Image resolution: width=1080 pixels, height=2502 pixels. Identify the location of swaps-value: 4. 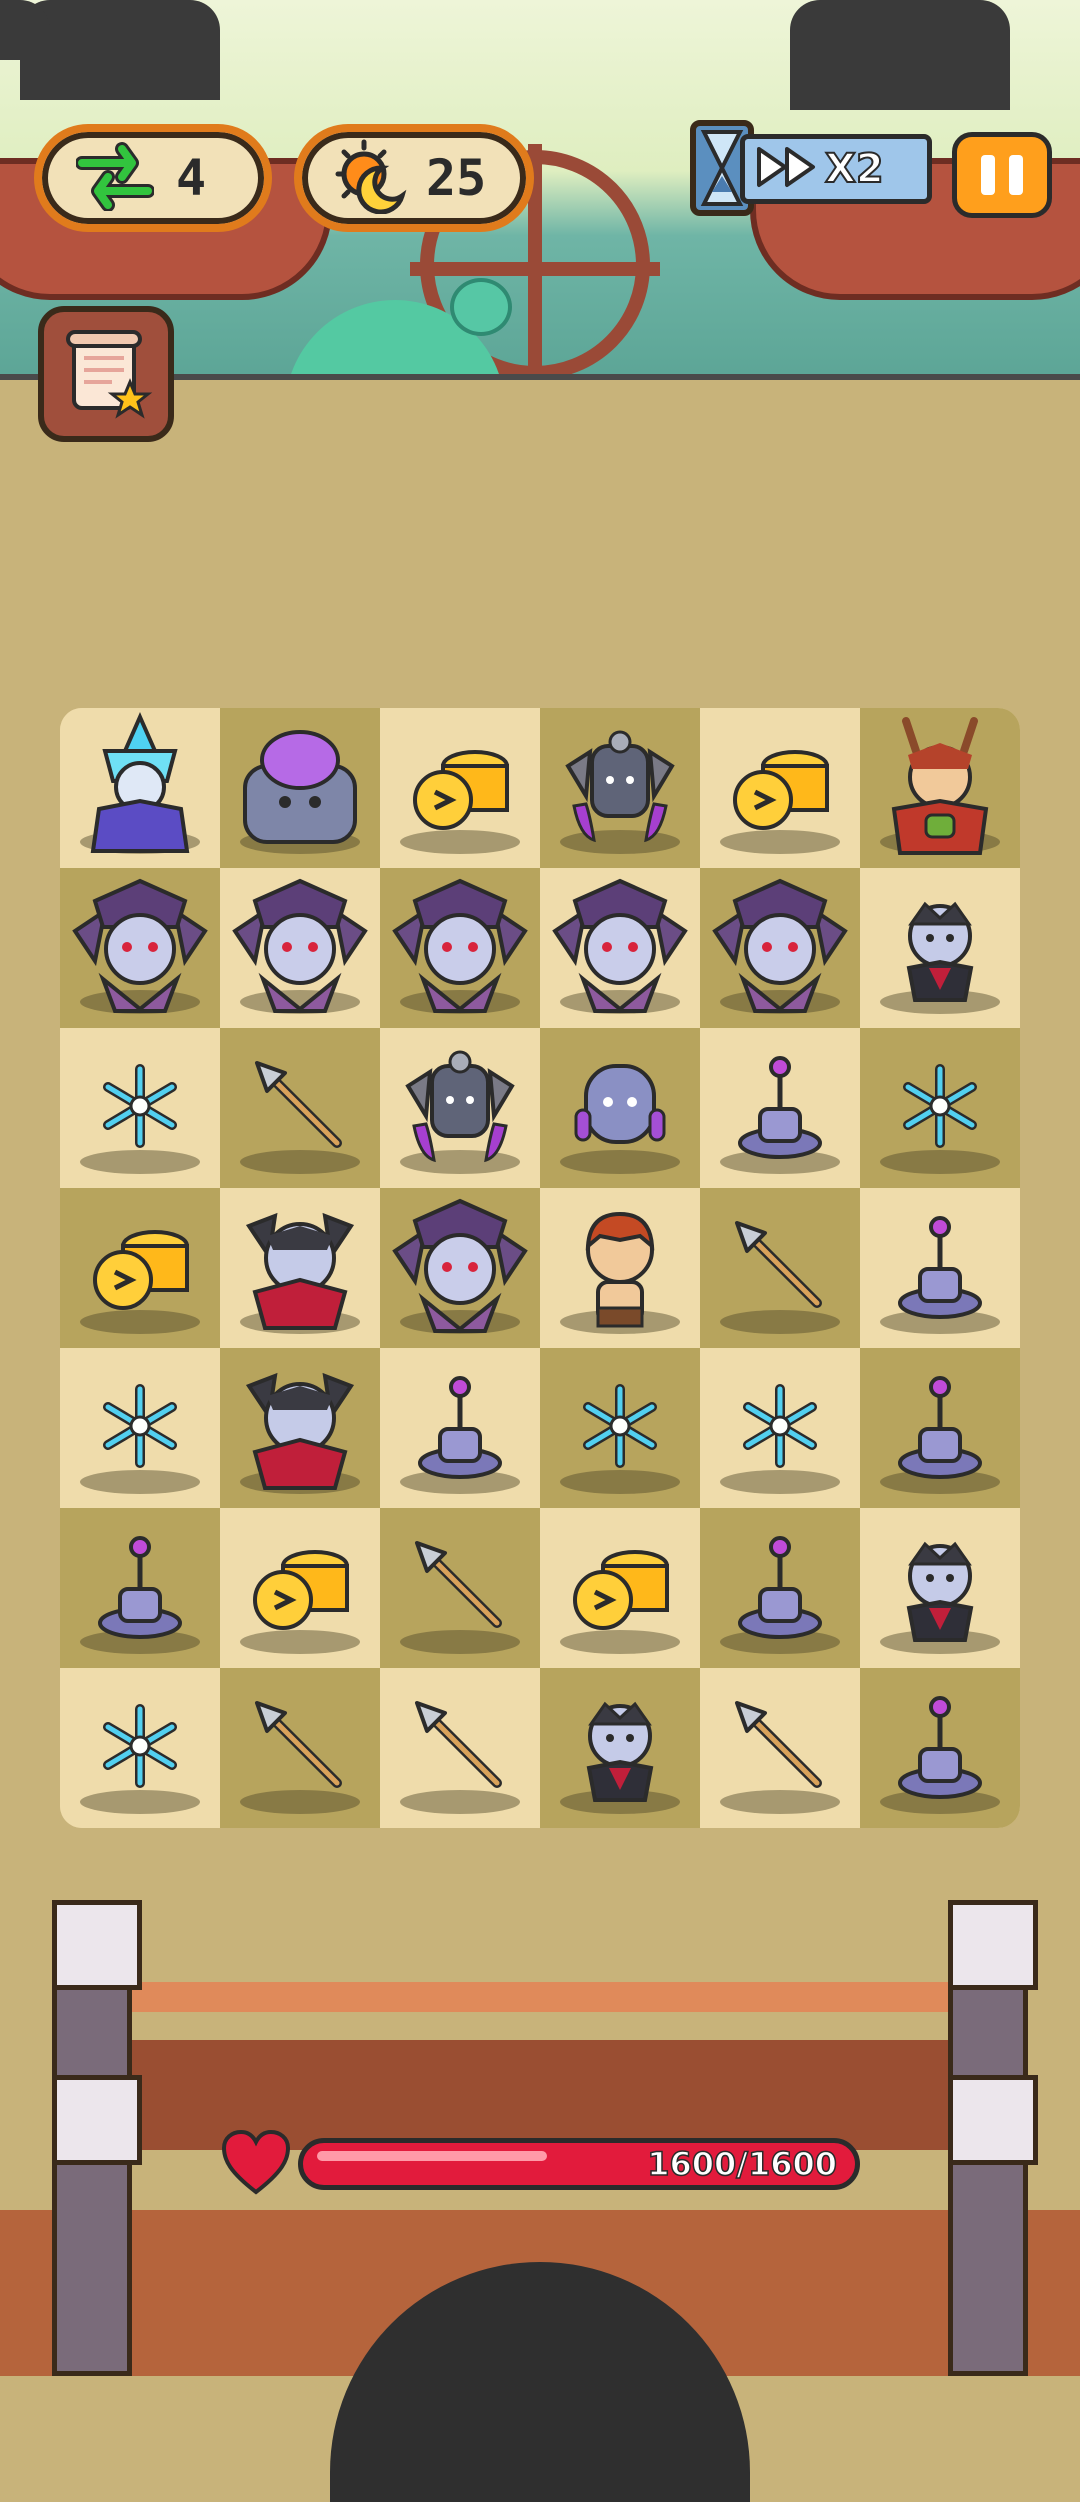
(191, 178).